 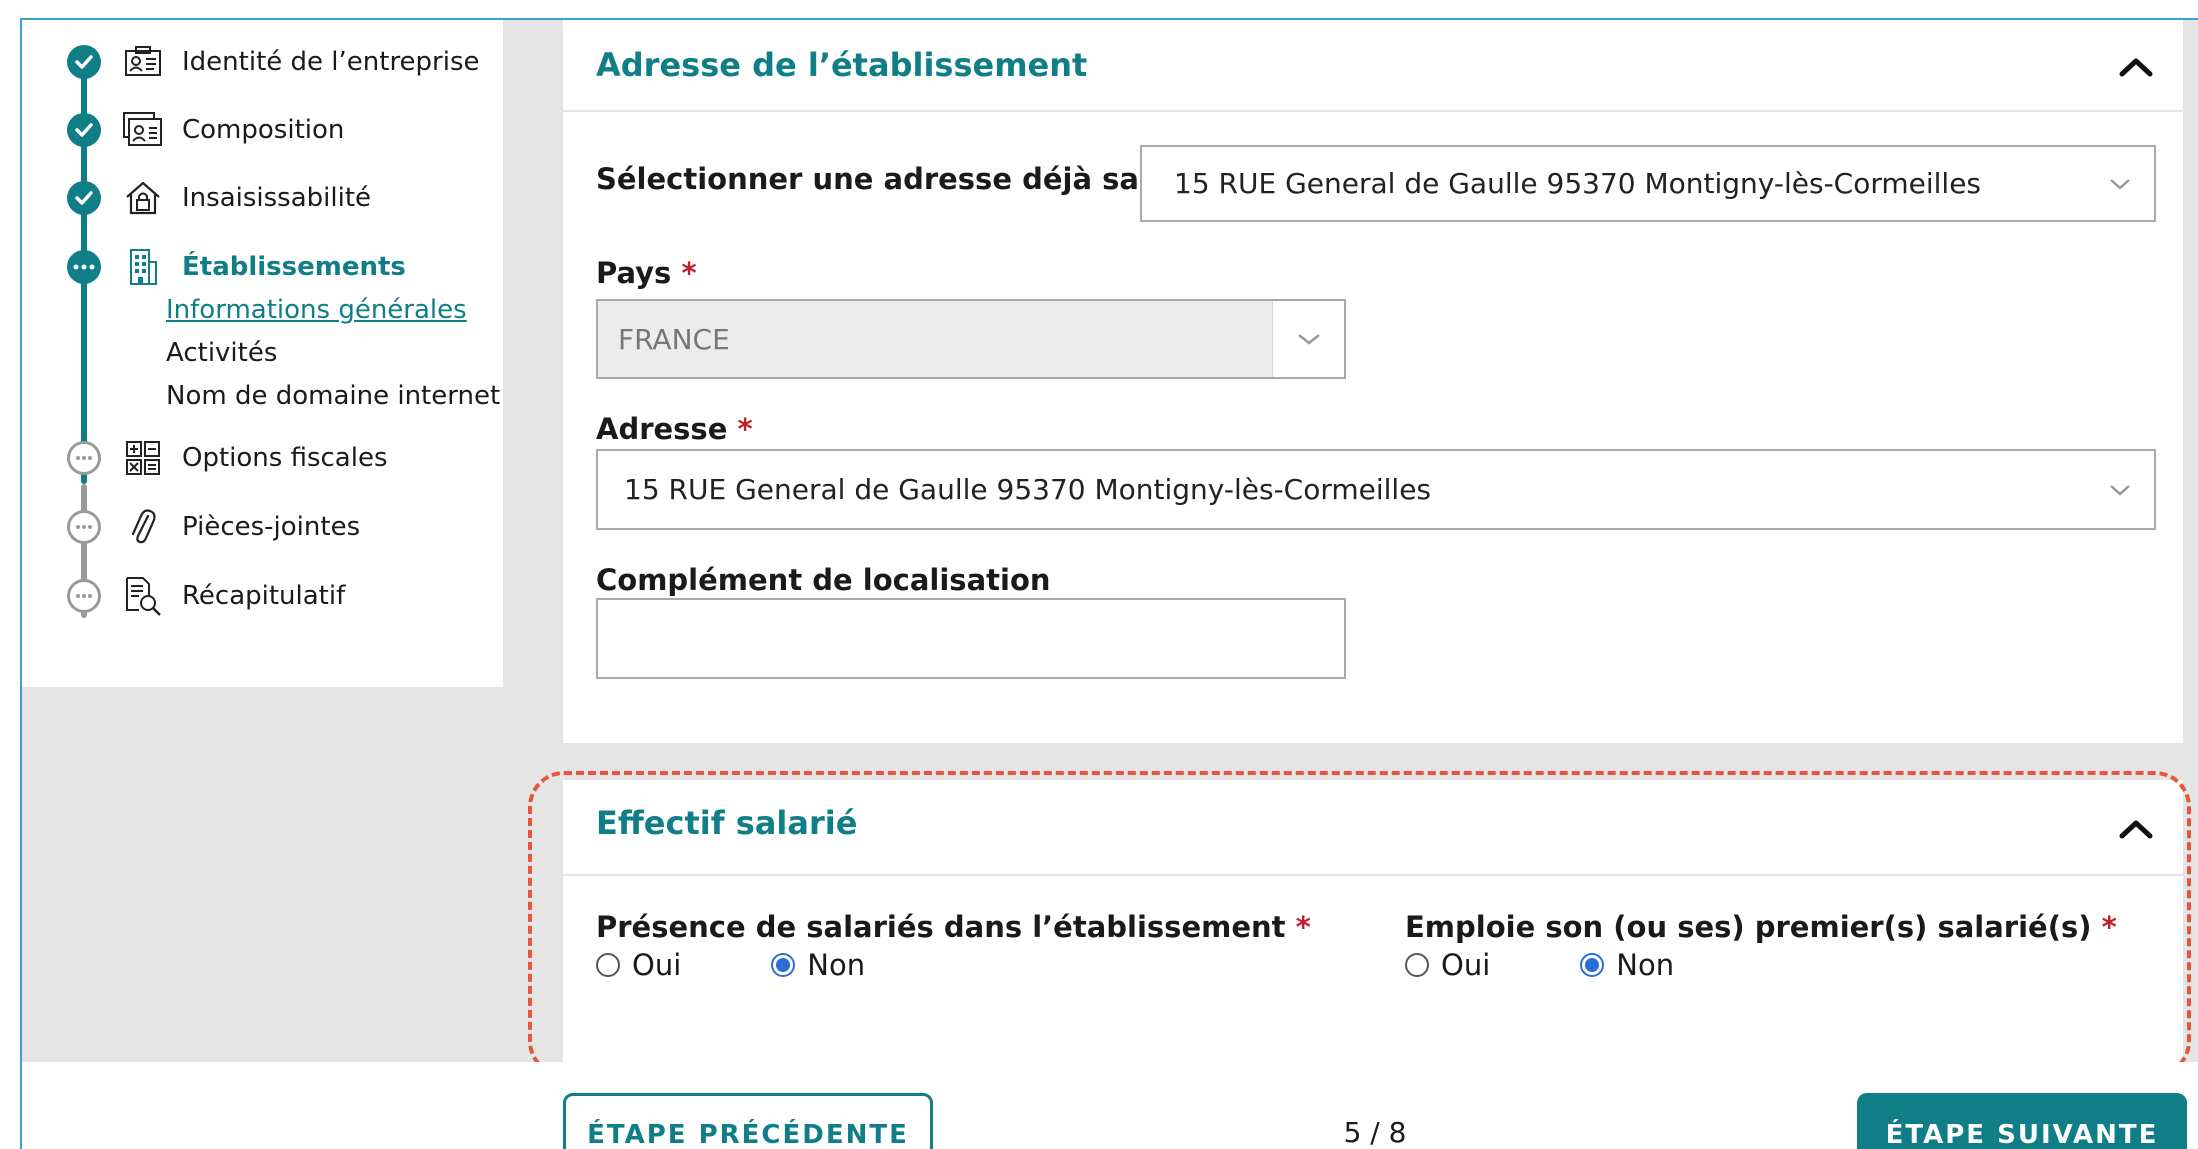 I want to click on presence-option-non: Non, so click(x=818, y=965).